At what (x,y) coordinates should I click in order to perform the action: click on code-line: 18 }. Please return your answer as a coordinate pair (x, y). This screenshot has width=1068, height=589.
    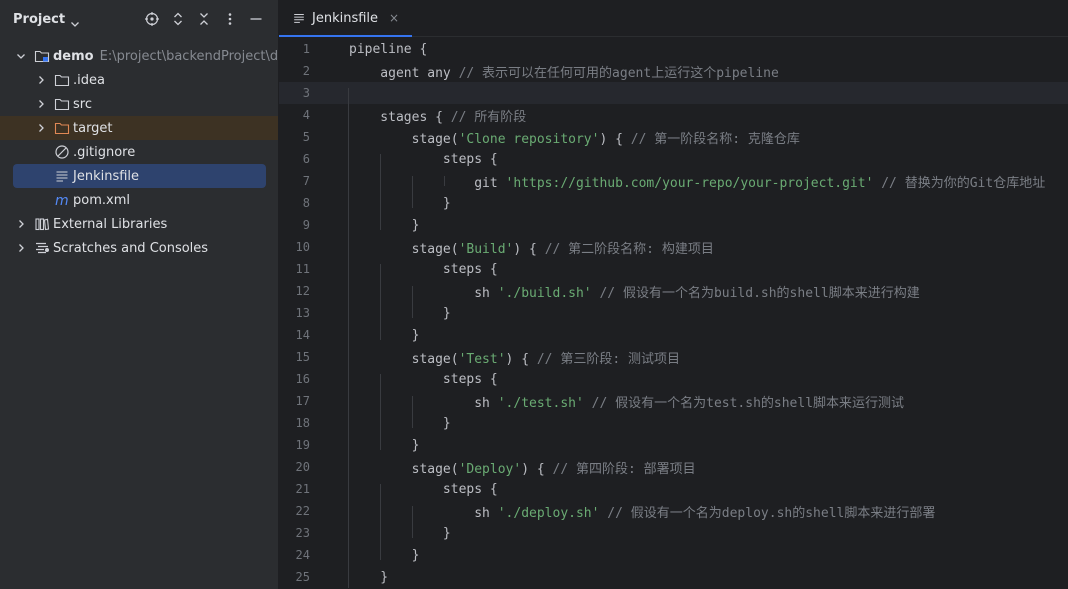
    Looking at the image, I should click on (673, 423).